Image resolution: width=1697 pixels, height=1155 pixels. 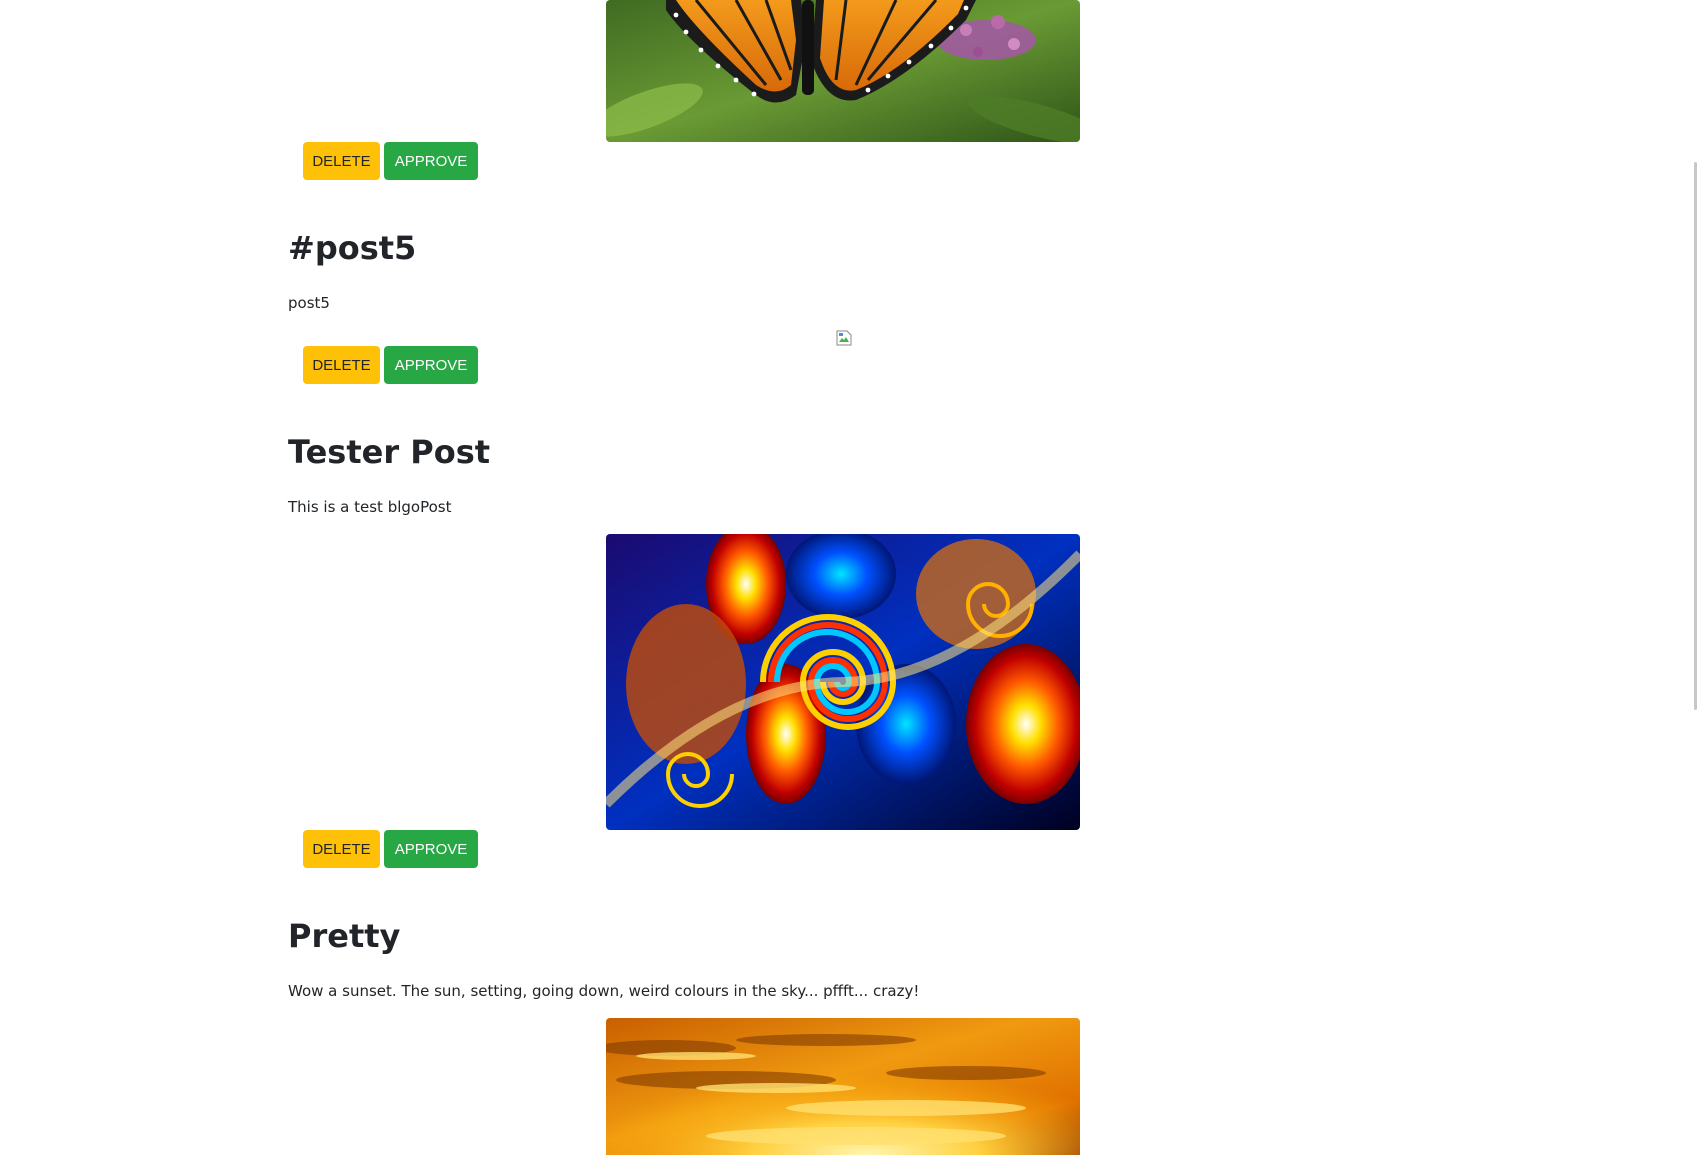 What do you see at coordinates (344, 936) in the screenshot?
I see `post-title: Pretty` at bounding box center [344, 936].